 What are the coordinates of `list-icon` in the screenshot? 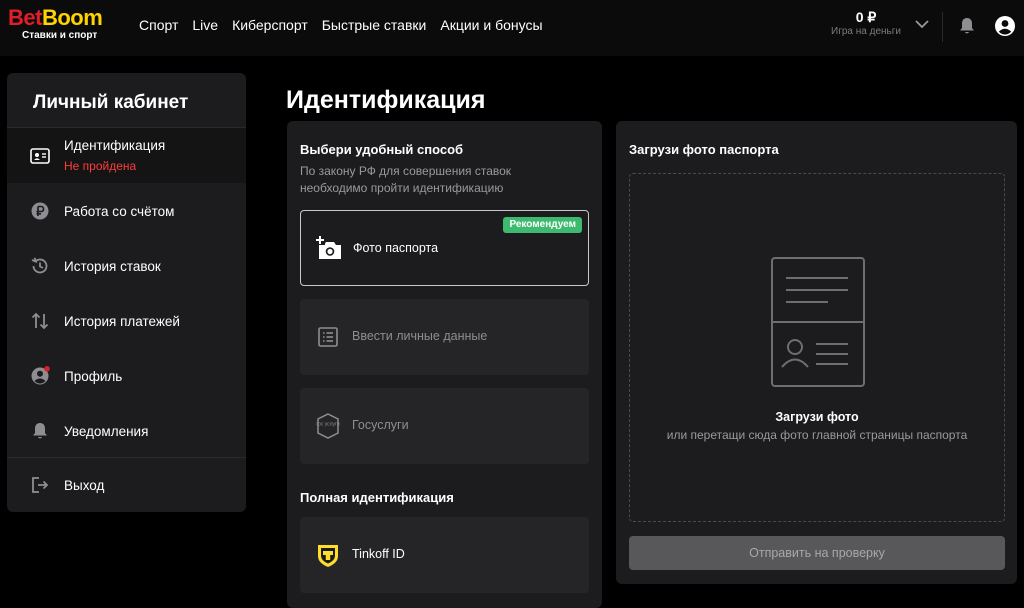 It's located at (328, 337).